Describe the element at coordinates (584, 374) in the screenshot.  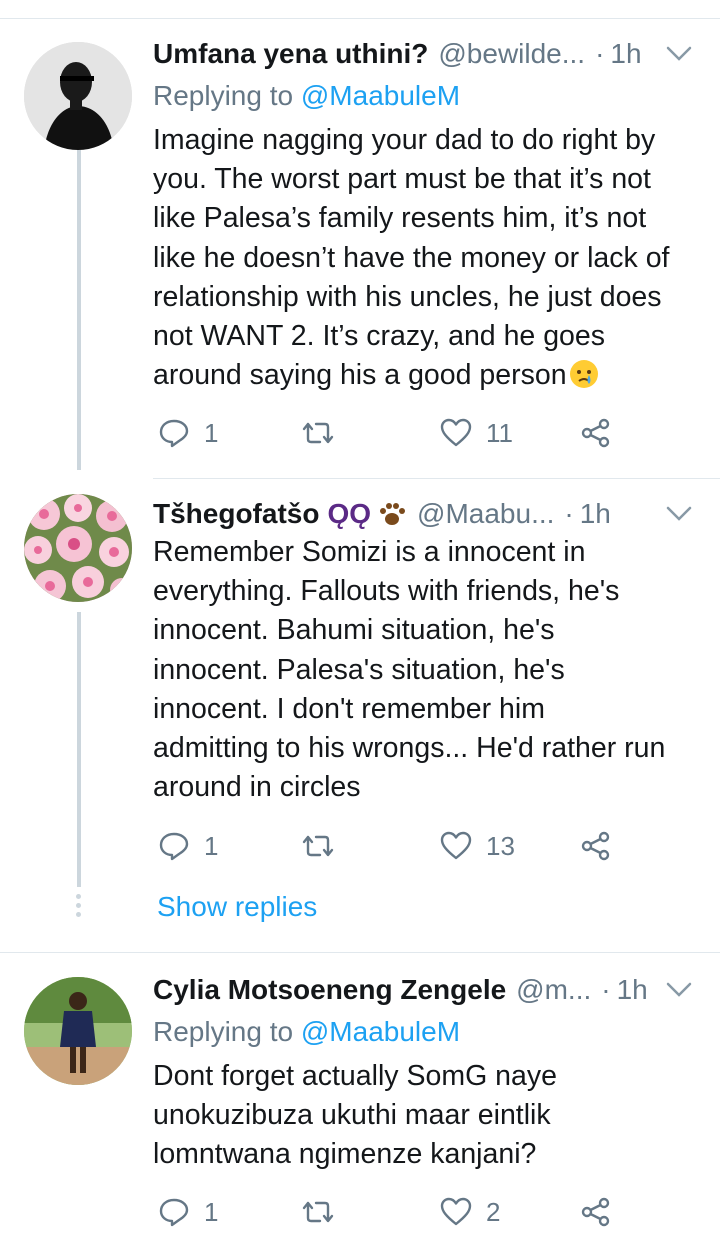
I see `crying-face-emoji` at that location.